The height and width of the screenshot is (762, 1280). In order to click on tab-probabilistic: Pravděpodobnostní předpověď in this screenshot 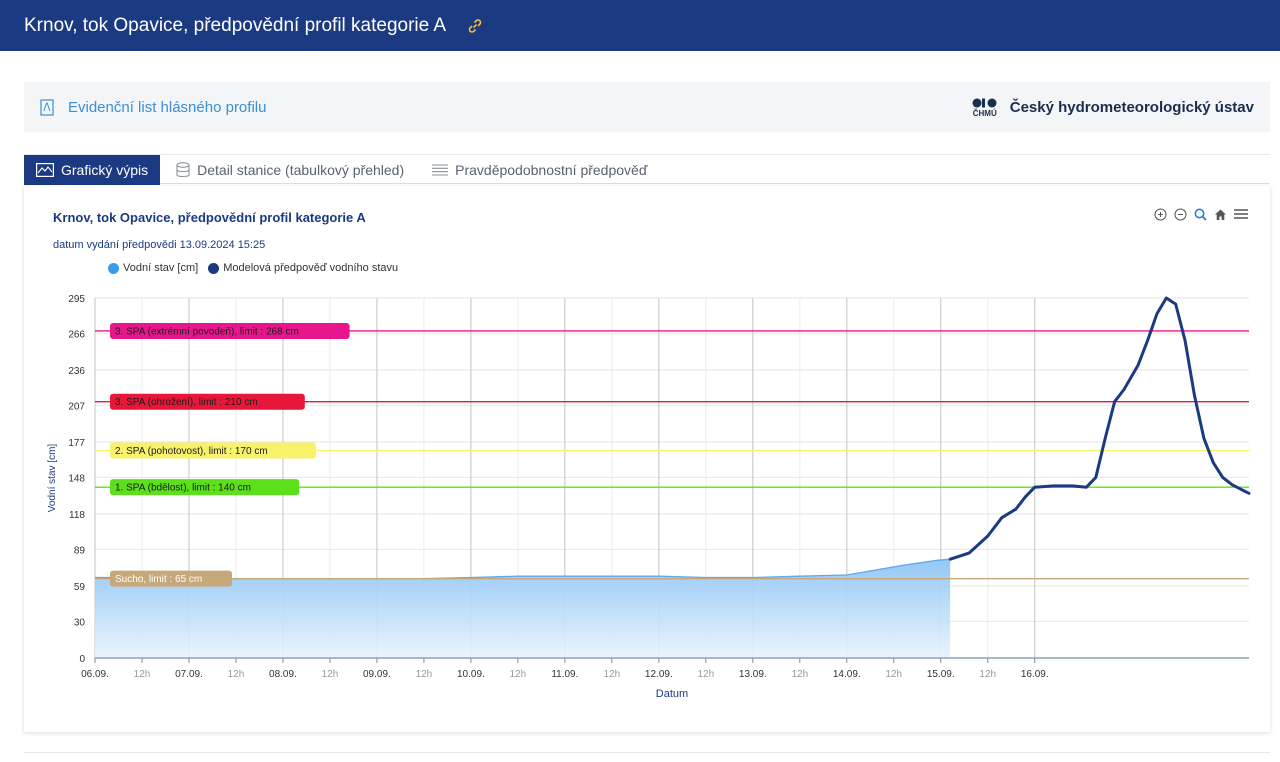, I will do `click(539, 170)`.